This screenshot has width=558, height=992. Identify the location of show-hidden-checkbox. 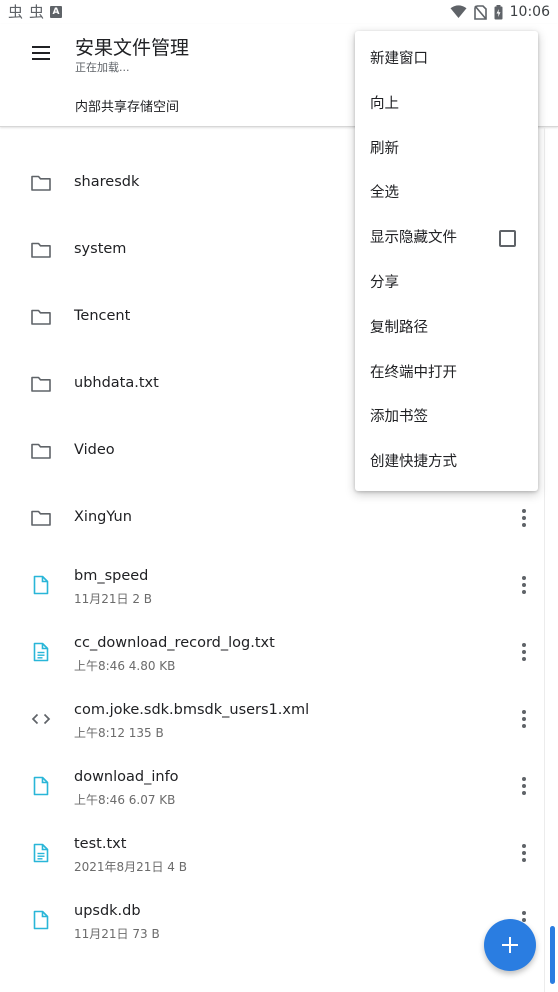
(507, 239).